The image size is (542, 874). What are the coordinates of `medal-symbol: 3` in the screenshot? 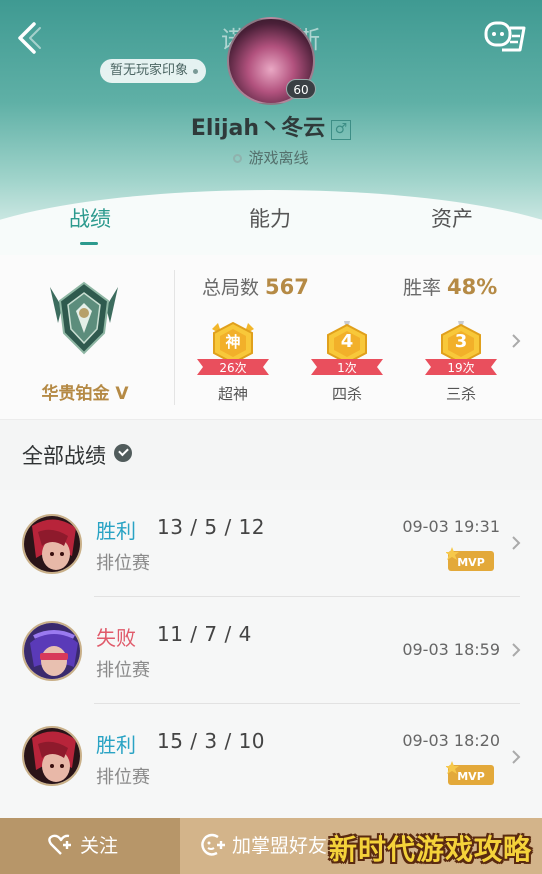 It's located at (461, 341).